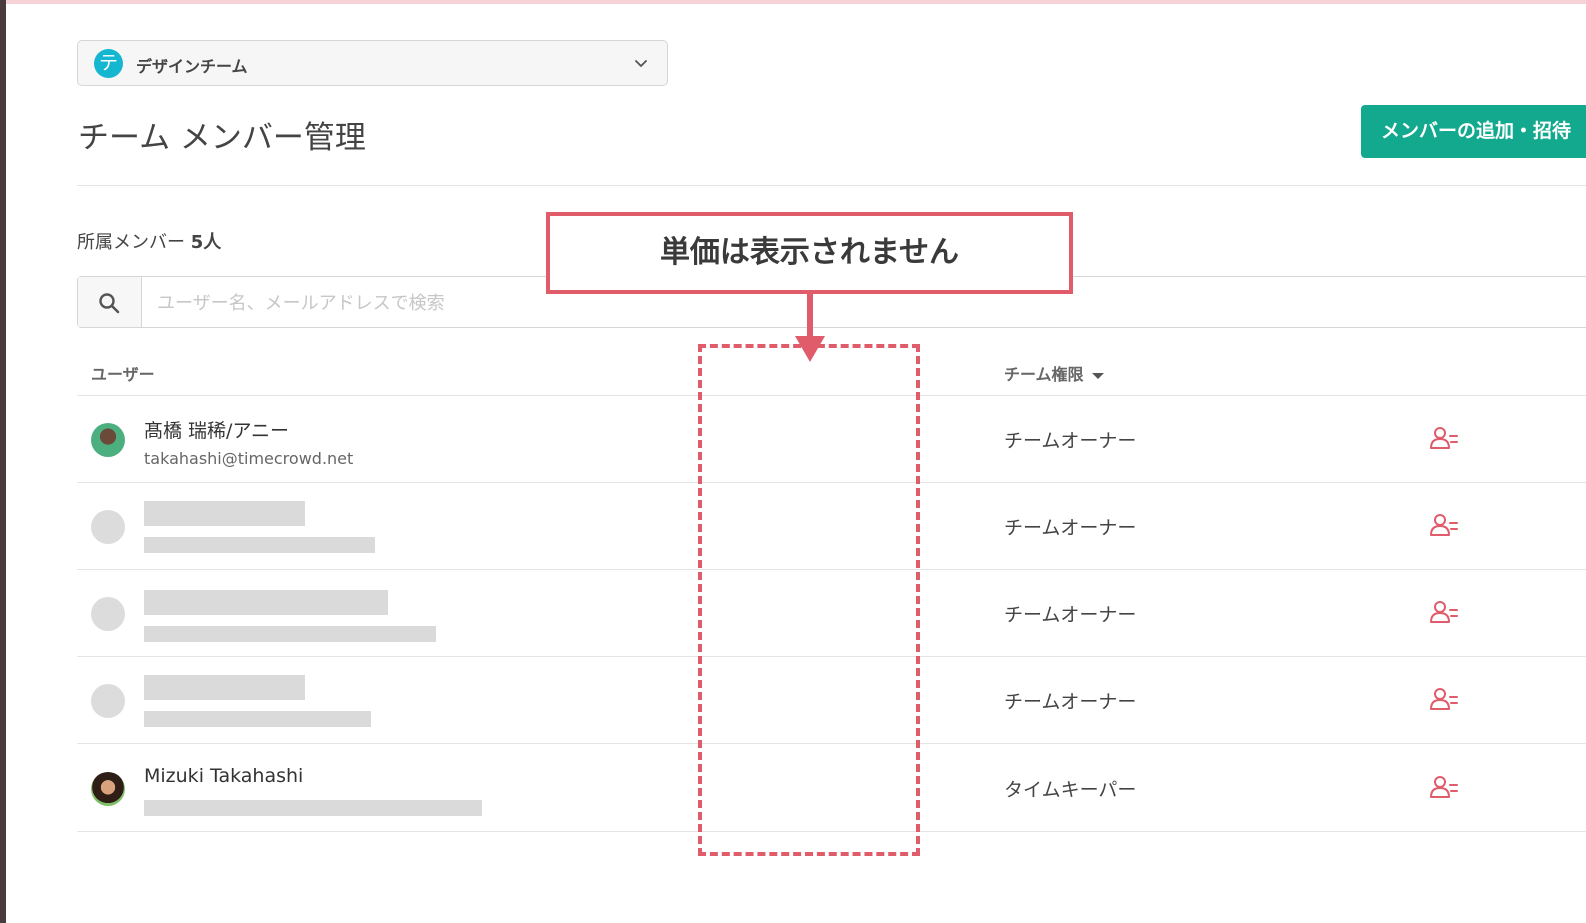 Image resolution: width=1586 pixels, height=923 pixels. I want to click on column-header-role: チーム権限, so click(1054, 373).